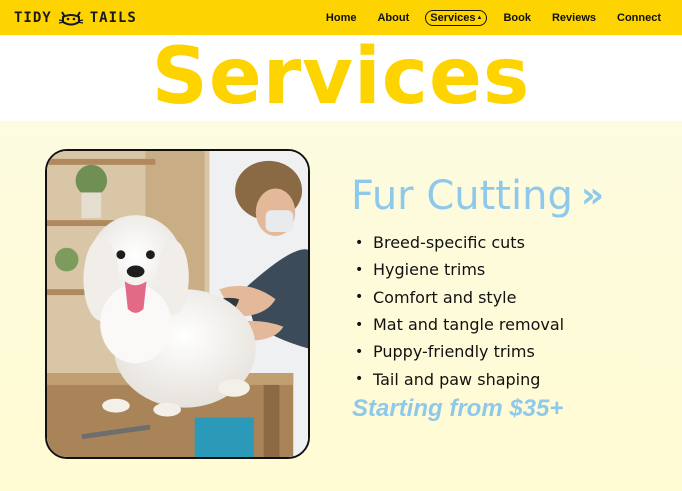 This screenshot has width=682, height=491. What do you see at coordinates (453, 17) in the screenshot?
I see `nav-services-label: Services` at bounding box center [453, 17].